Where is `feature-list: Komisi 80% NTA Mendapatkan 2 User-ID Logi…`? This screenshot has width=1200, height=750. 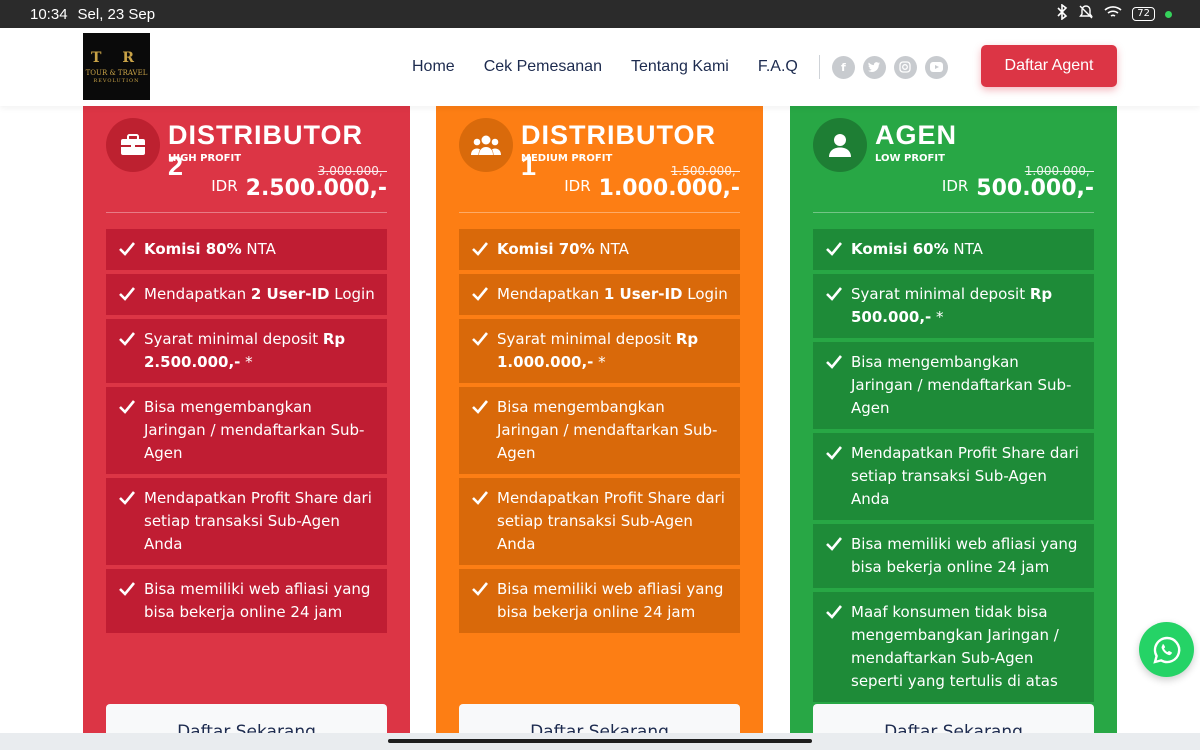
feature-list: Komisi 80% NTA Mendapatkan 2 User-ID Logi… is located at coordinates (246, 431).